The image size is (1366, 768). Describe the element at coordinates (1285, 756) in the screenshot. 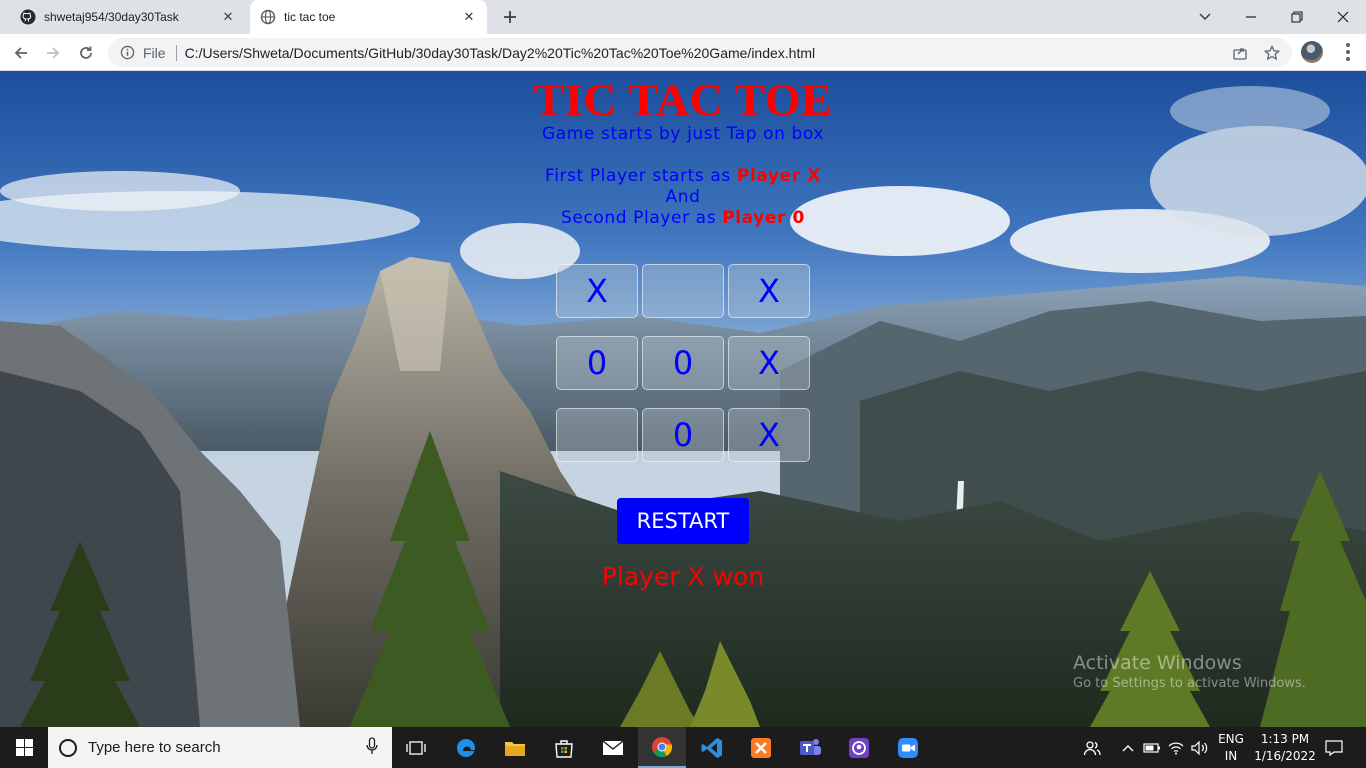

I see `clock-date: 1/16/2022` at that location.